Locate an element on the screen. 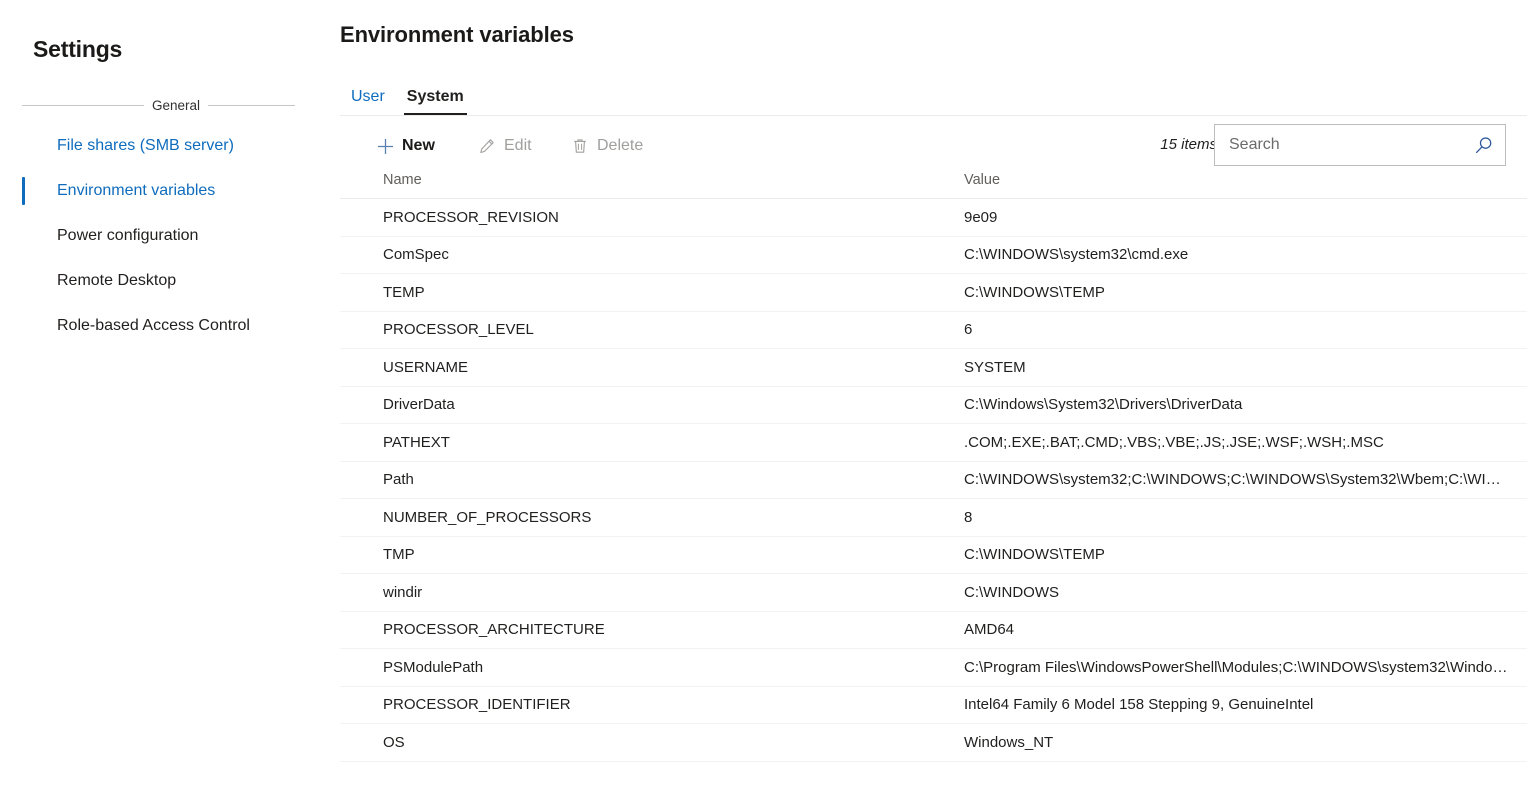 The height and width of the screenshot is (808, 1527). cell-name: TMP is located at coordinates (399, 555).